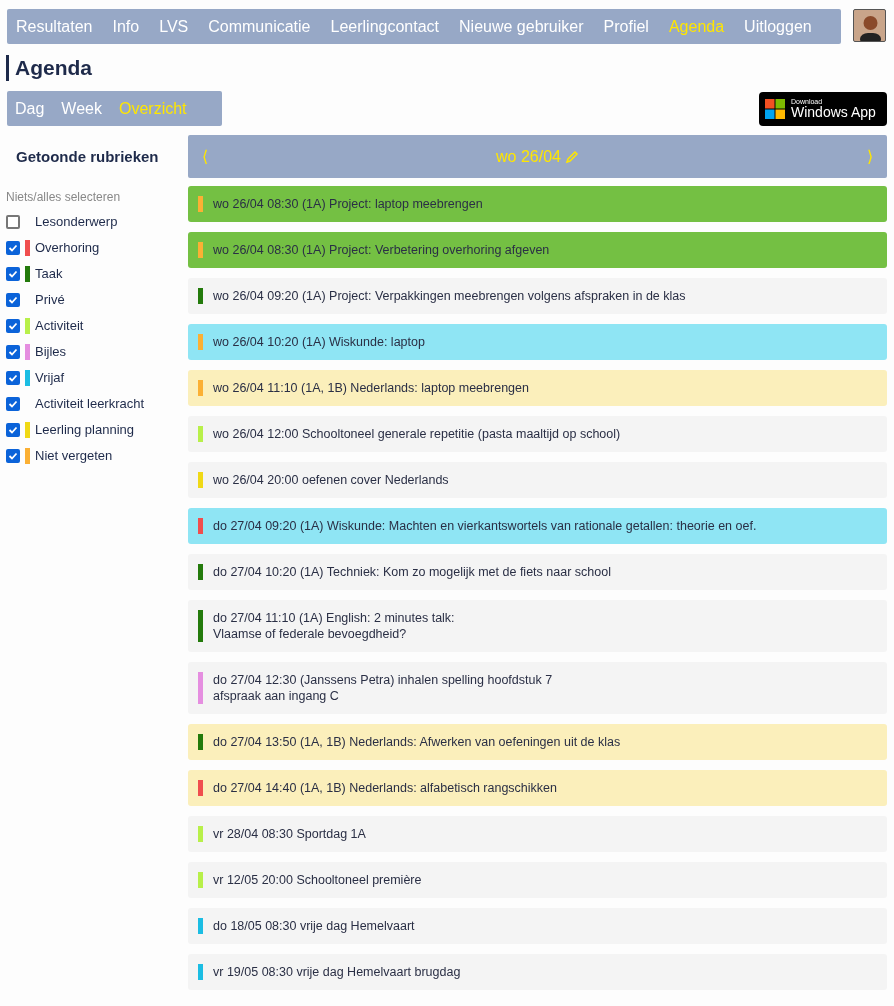 The width and height of the screenshot is (894, 1006). I want to click on agenda-item-text: wo 26/04 10:20 (1A) Wiskunde: laptop, so click(319, 342).